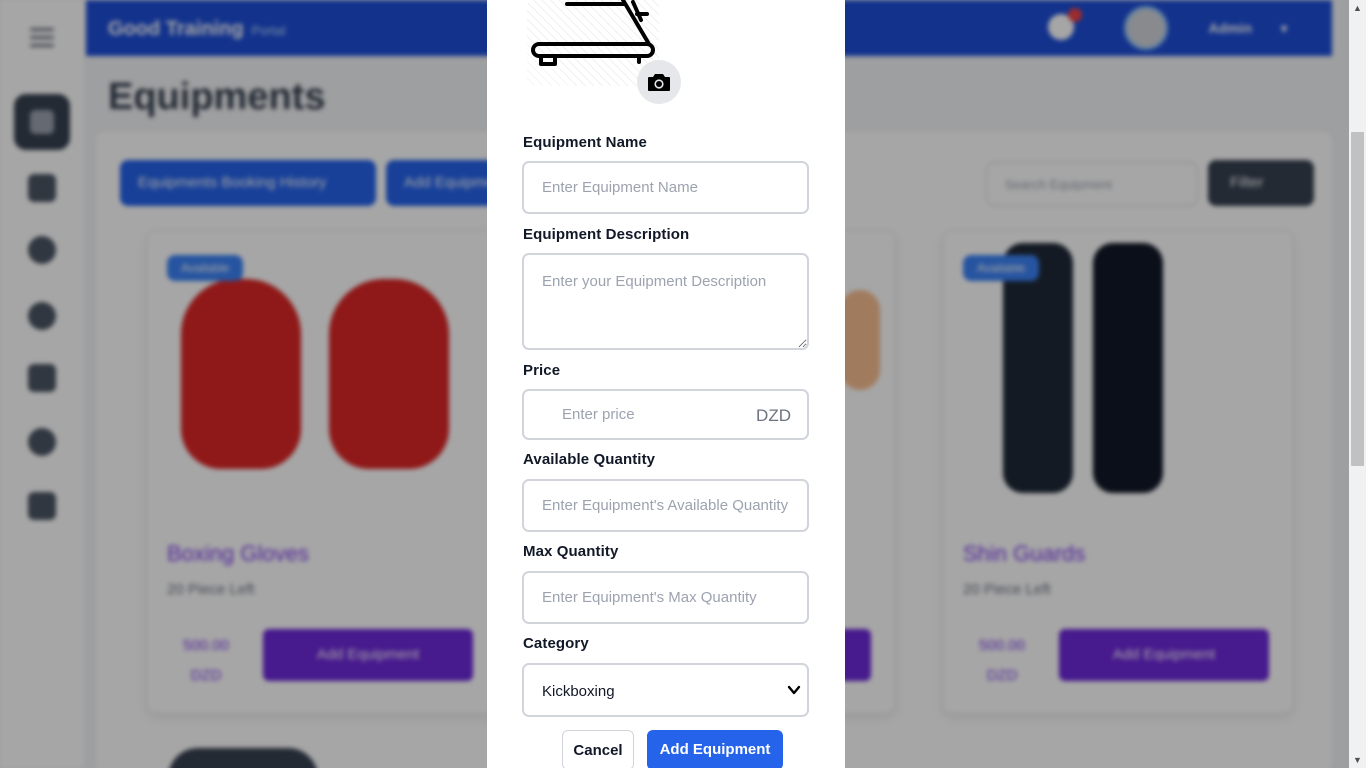  I want to click on equipment-name-input, so click(665, 187).